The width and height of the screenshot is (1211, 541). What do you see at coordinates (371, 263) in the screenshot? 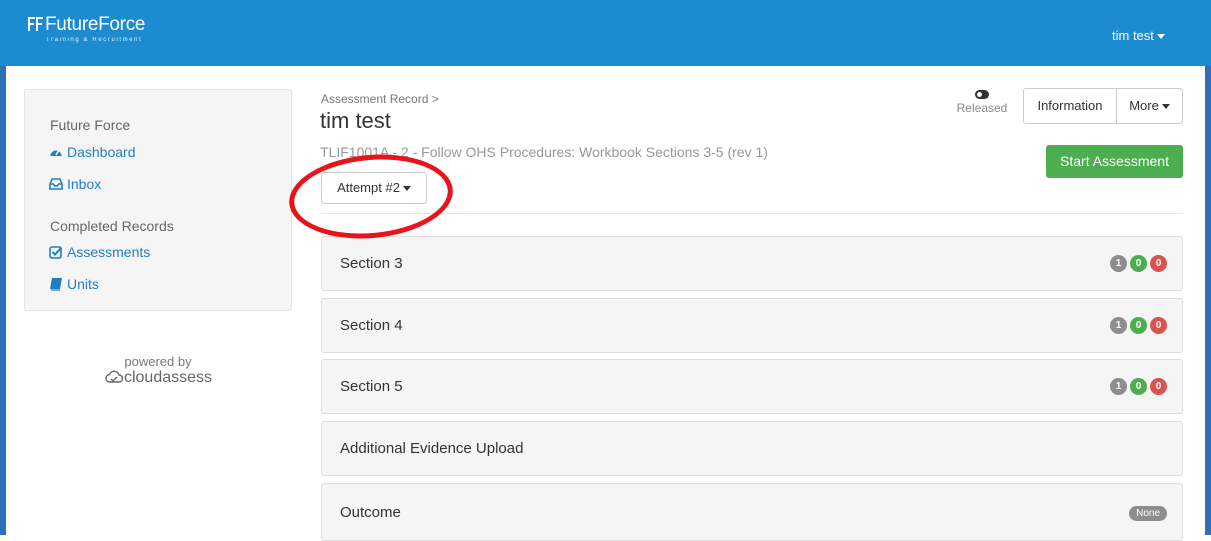
I see `section-title: Section 3` at bounding box center [371, 263].